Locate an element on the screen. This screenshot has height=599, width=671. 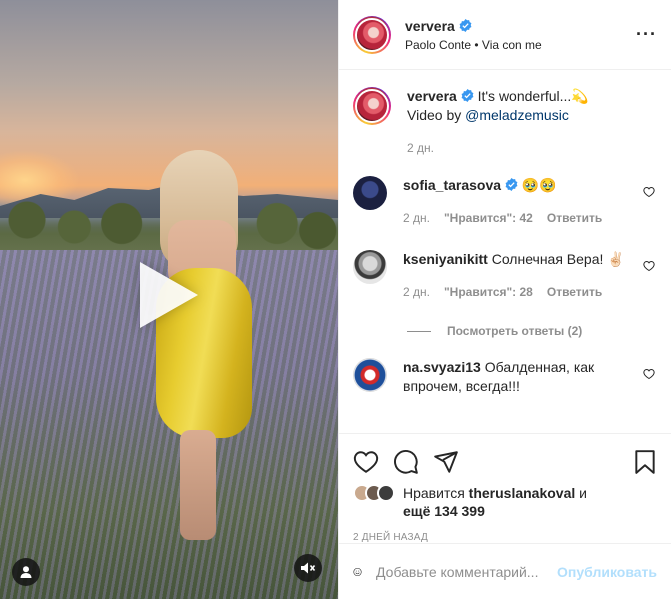
view-replies-button: Посмотреть ответы (2) is located at coordinates (532, 331).